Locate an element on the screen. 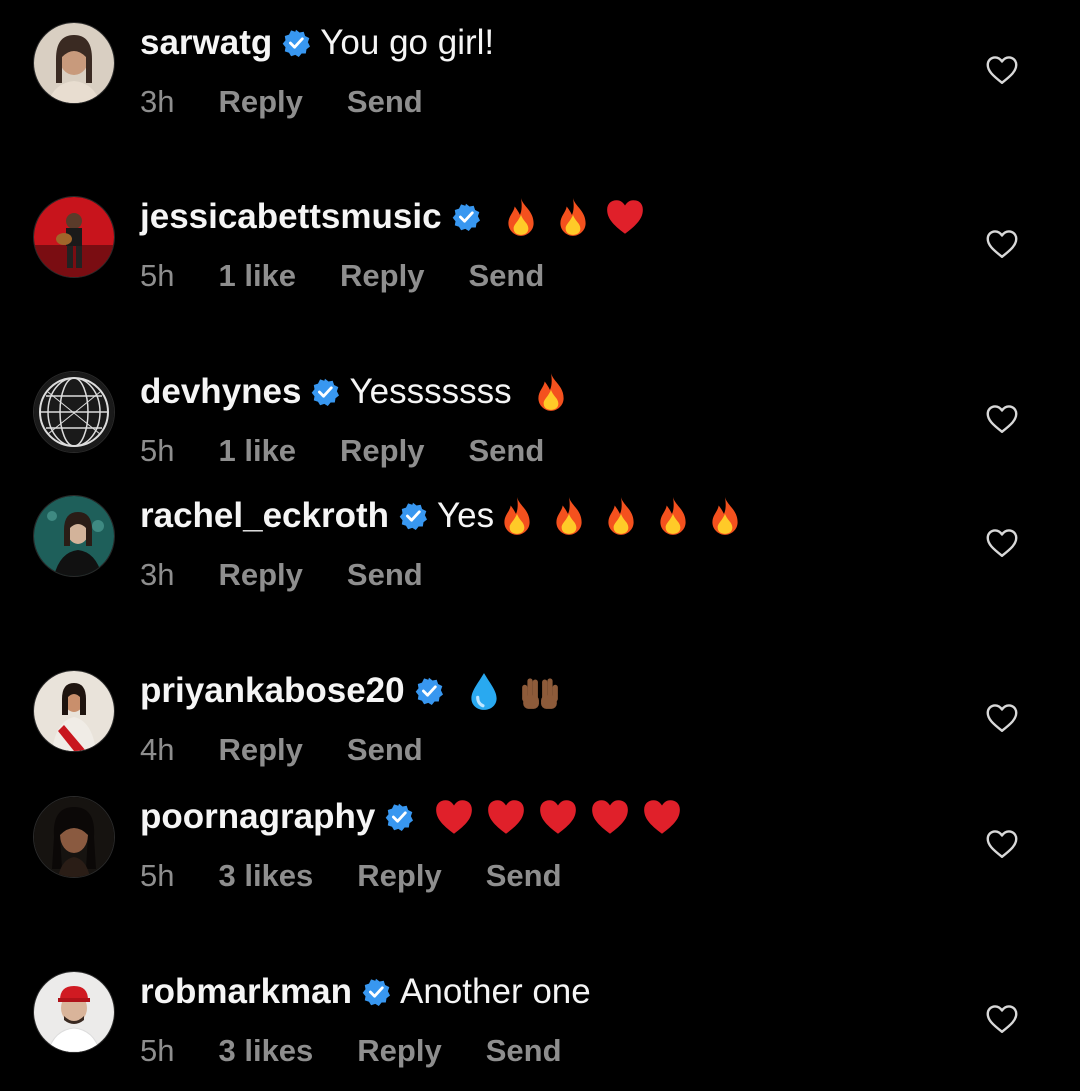 This screenshot has width=1080, height=1091. avatar-priyankabose20 is located at coordinates (74, 711).